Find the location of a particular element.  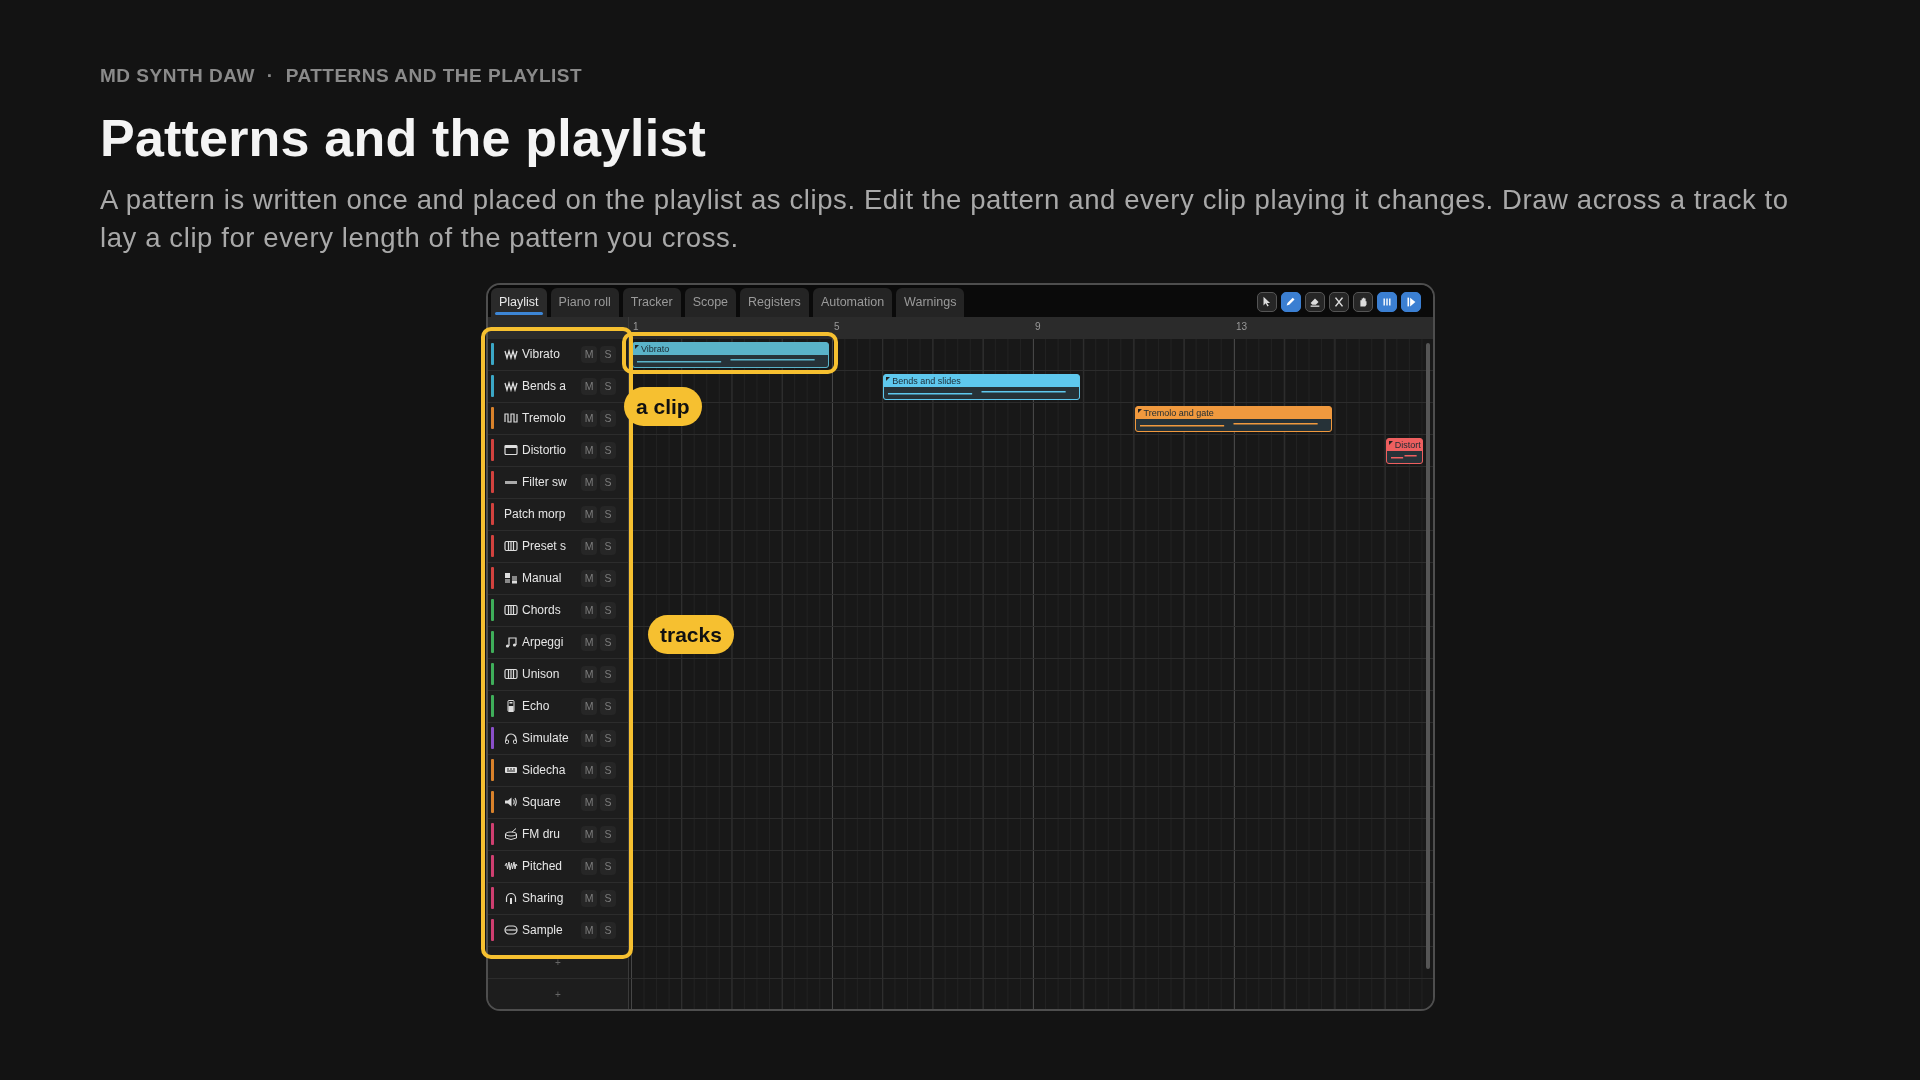

pedal-icon is located at coordinates (511, 706).